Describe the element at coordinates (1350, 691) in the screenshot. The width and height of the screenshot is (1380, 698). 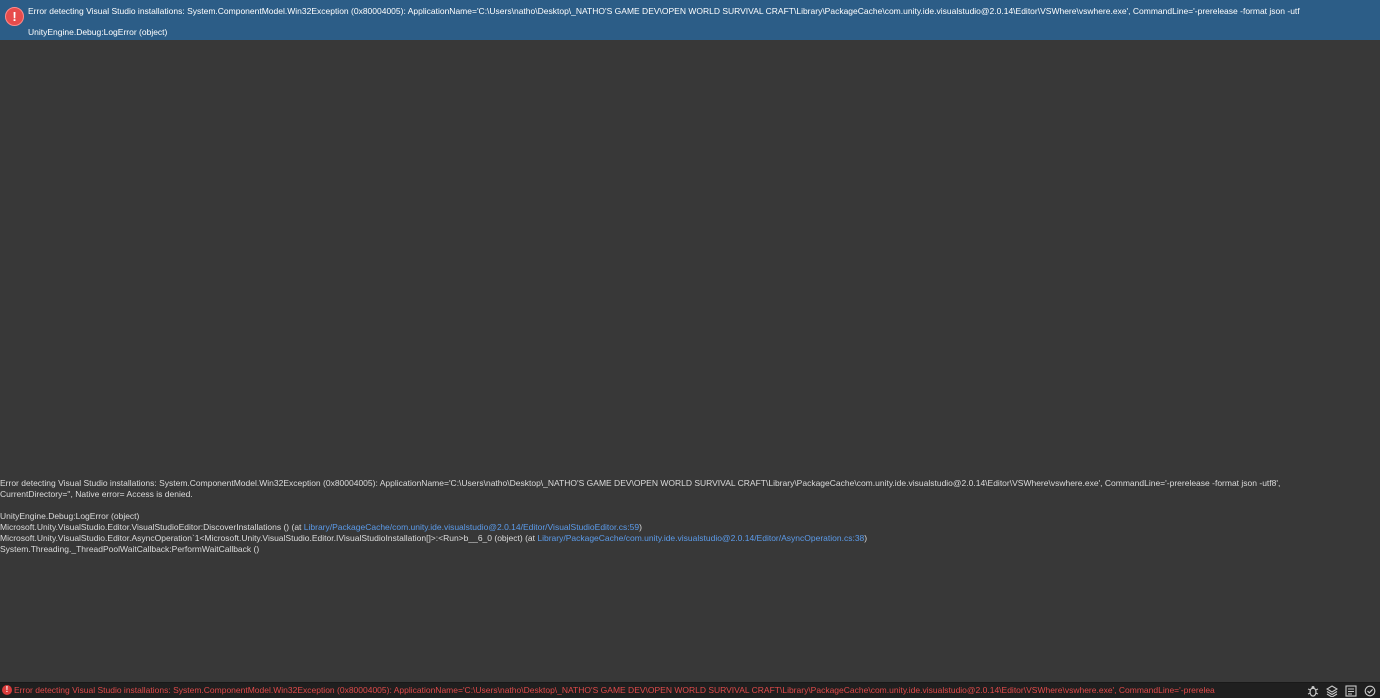
I see `collab-icon` at that location.